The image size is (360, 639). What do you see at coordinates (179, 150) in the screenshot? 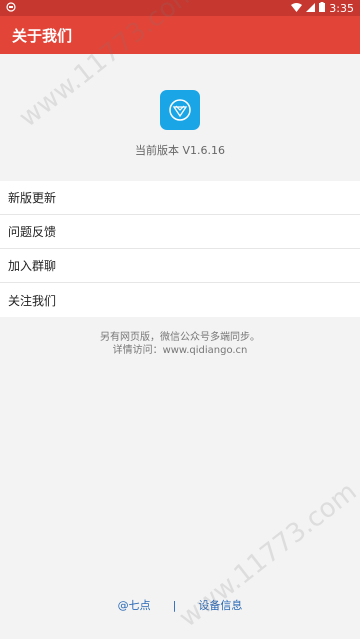
I see `version-text: 当前版本 V1.6.16` at bounding box center [179, 150].